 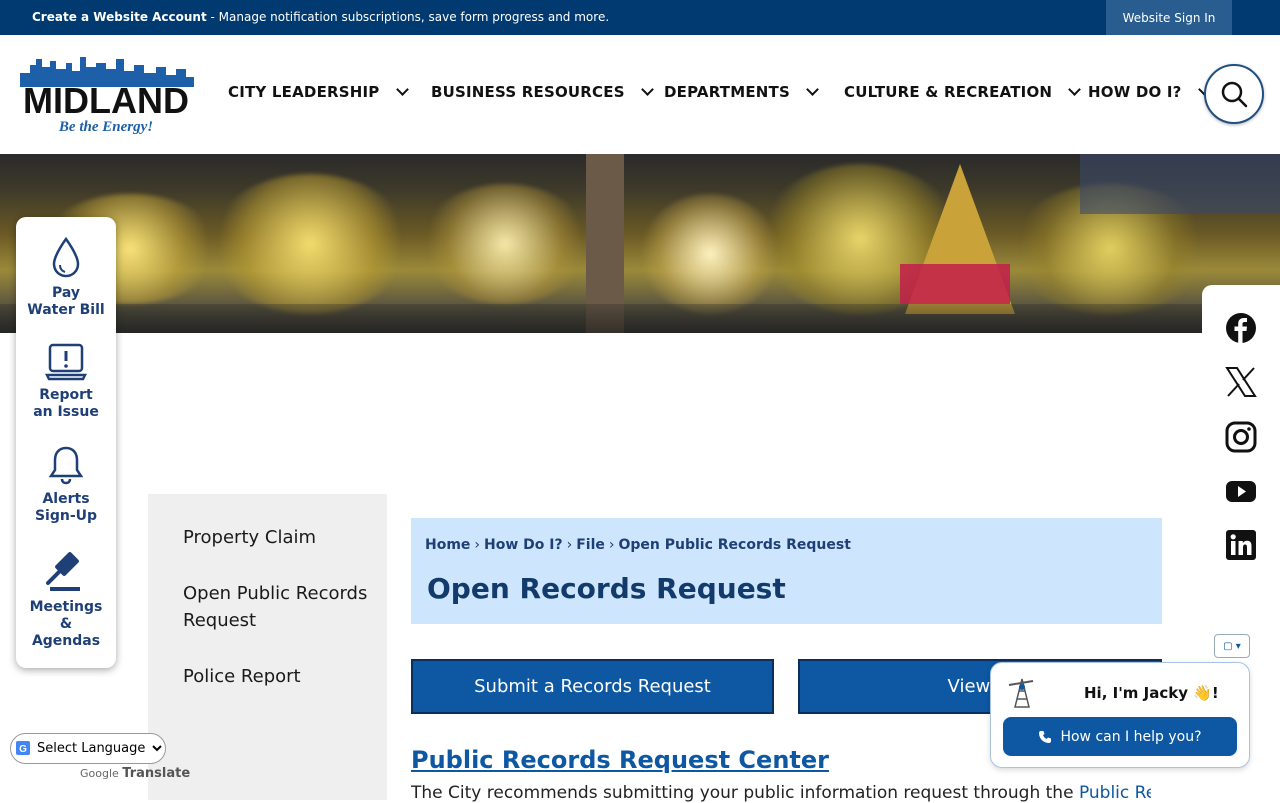 I want to click on google-label: Google, so click(x=99, y=773).